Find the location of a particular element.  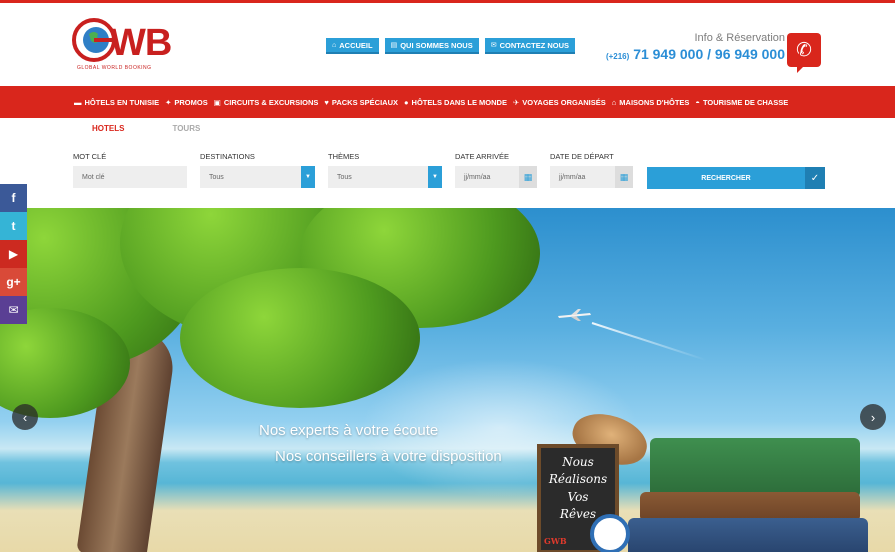

arrival-label: DATE ARRIVÉE is located at coordinates (482, 156).